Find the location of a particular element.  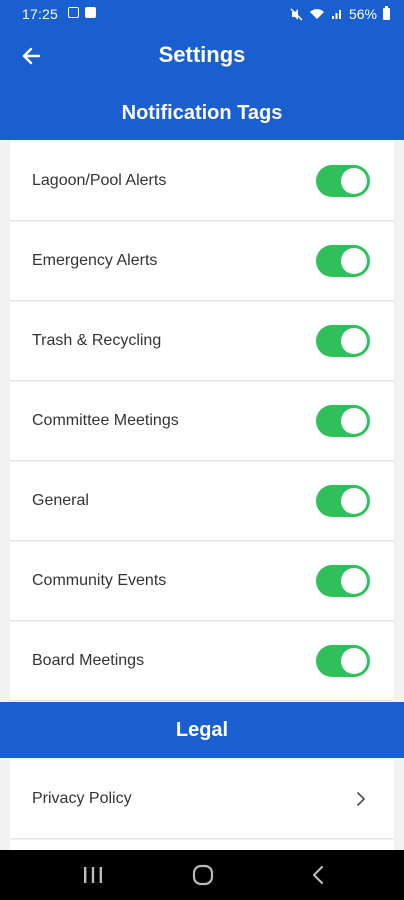

page-title: Settings is located at coordinates (202, 54).